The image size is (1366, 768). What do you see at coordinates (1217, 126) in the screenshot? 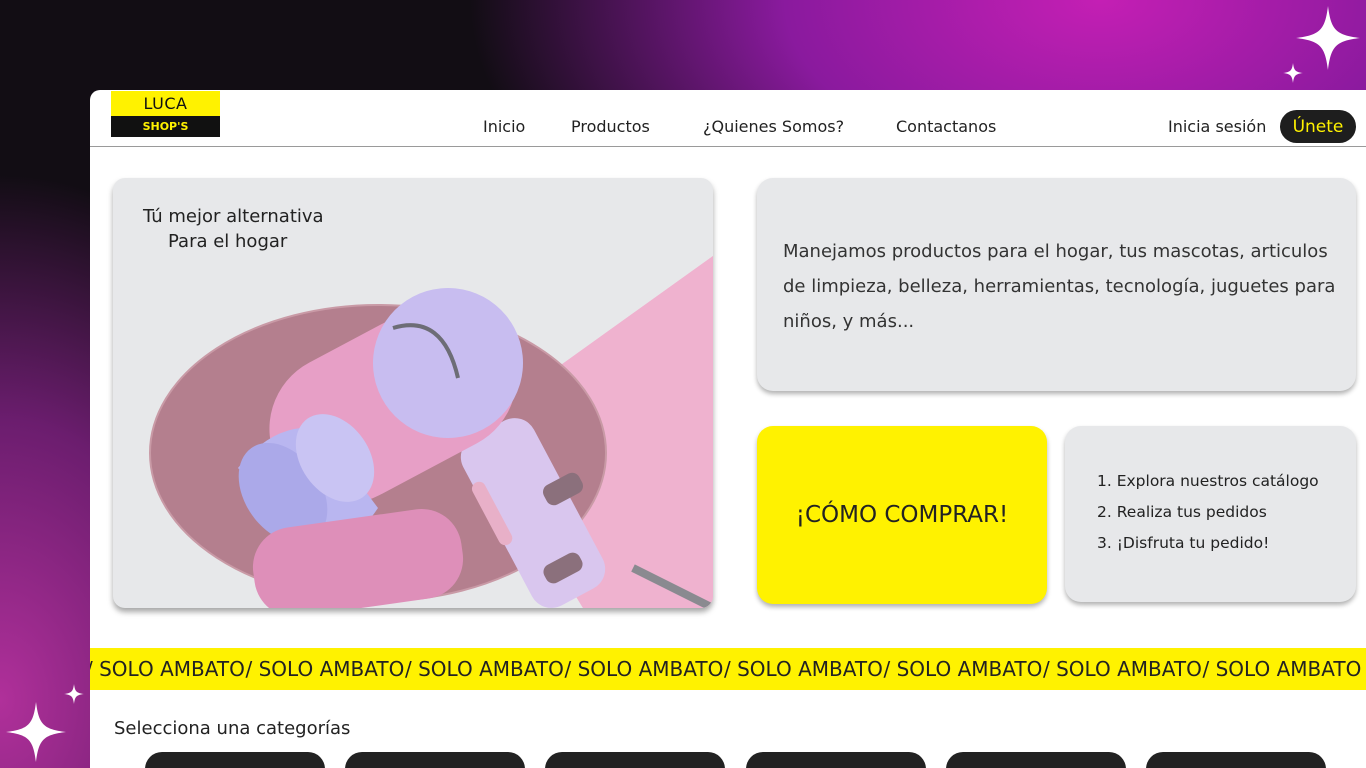
I see `login-link: Inicia sesión` at bounding box center [1217, 126].